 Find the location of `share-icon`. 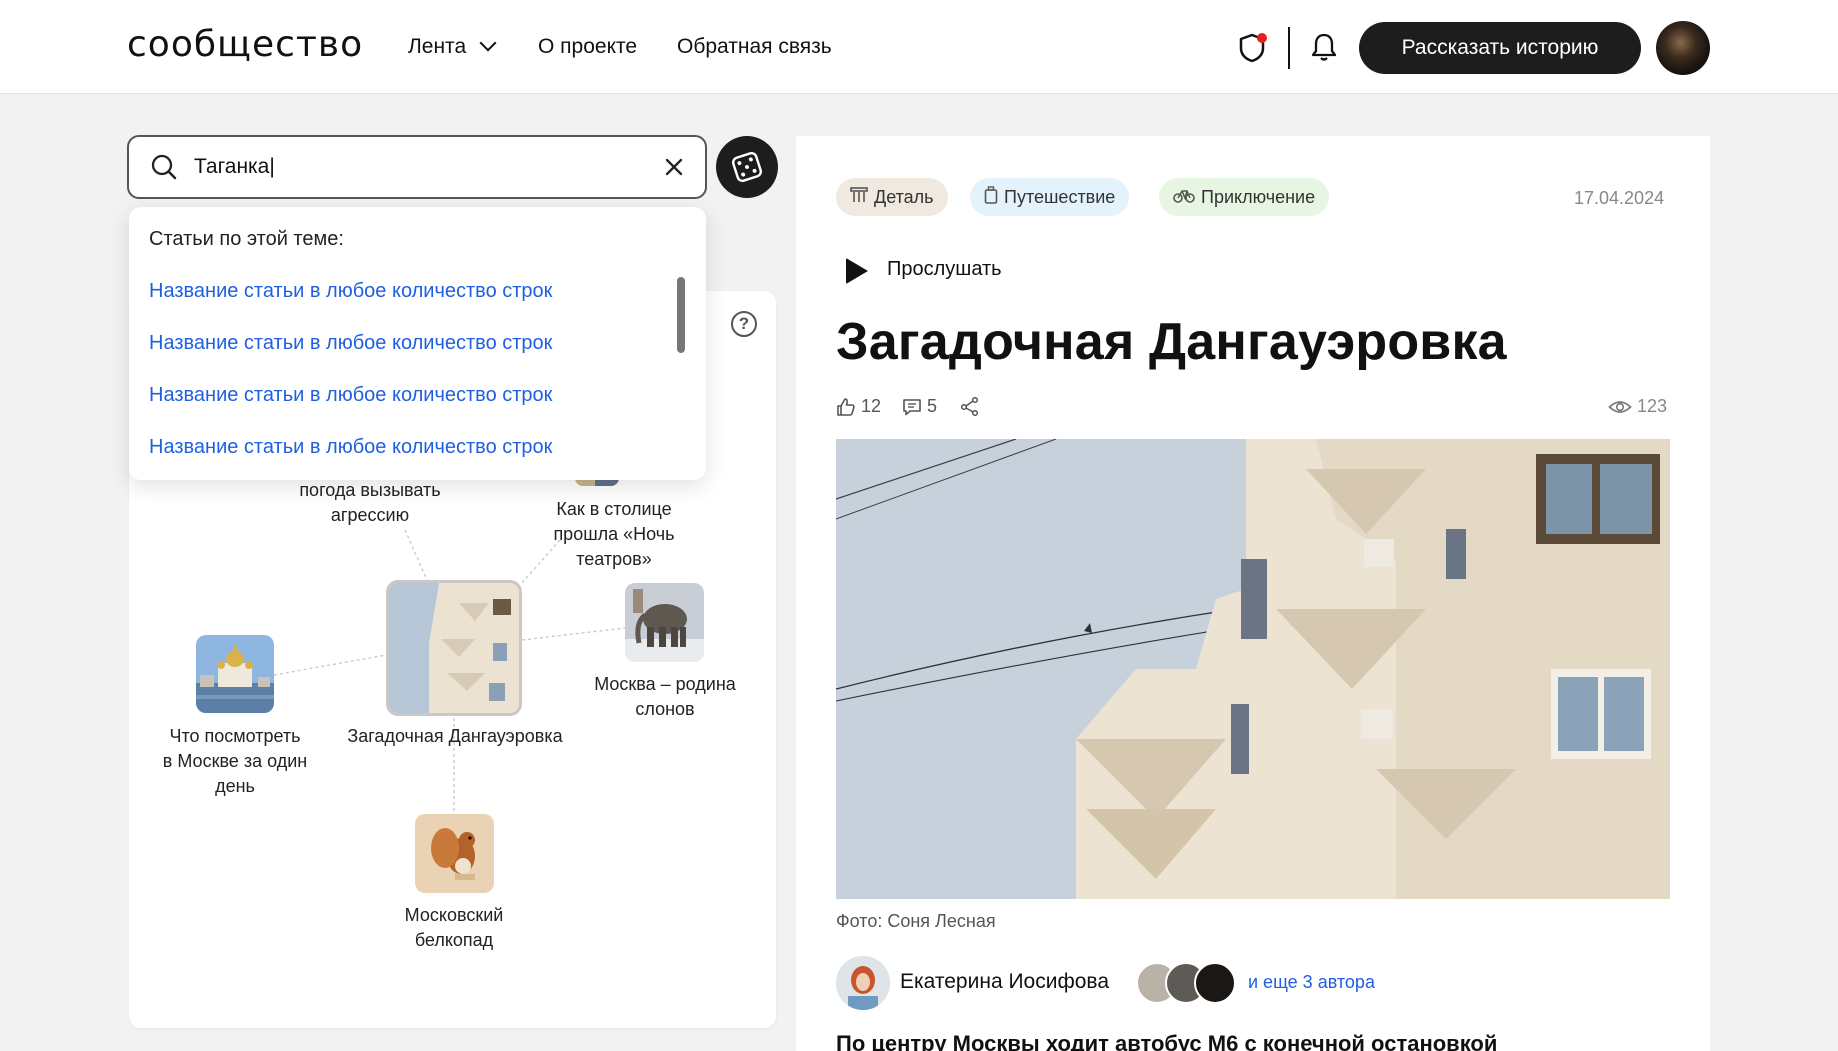

share-icon is located at coordinates (969, 406).